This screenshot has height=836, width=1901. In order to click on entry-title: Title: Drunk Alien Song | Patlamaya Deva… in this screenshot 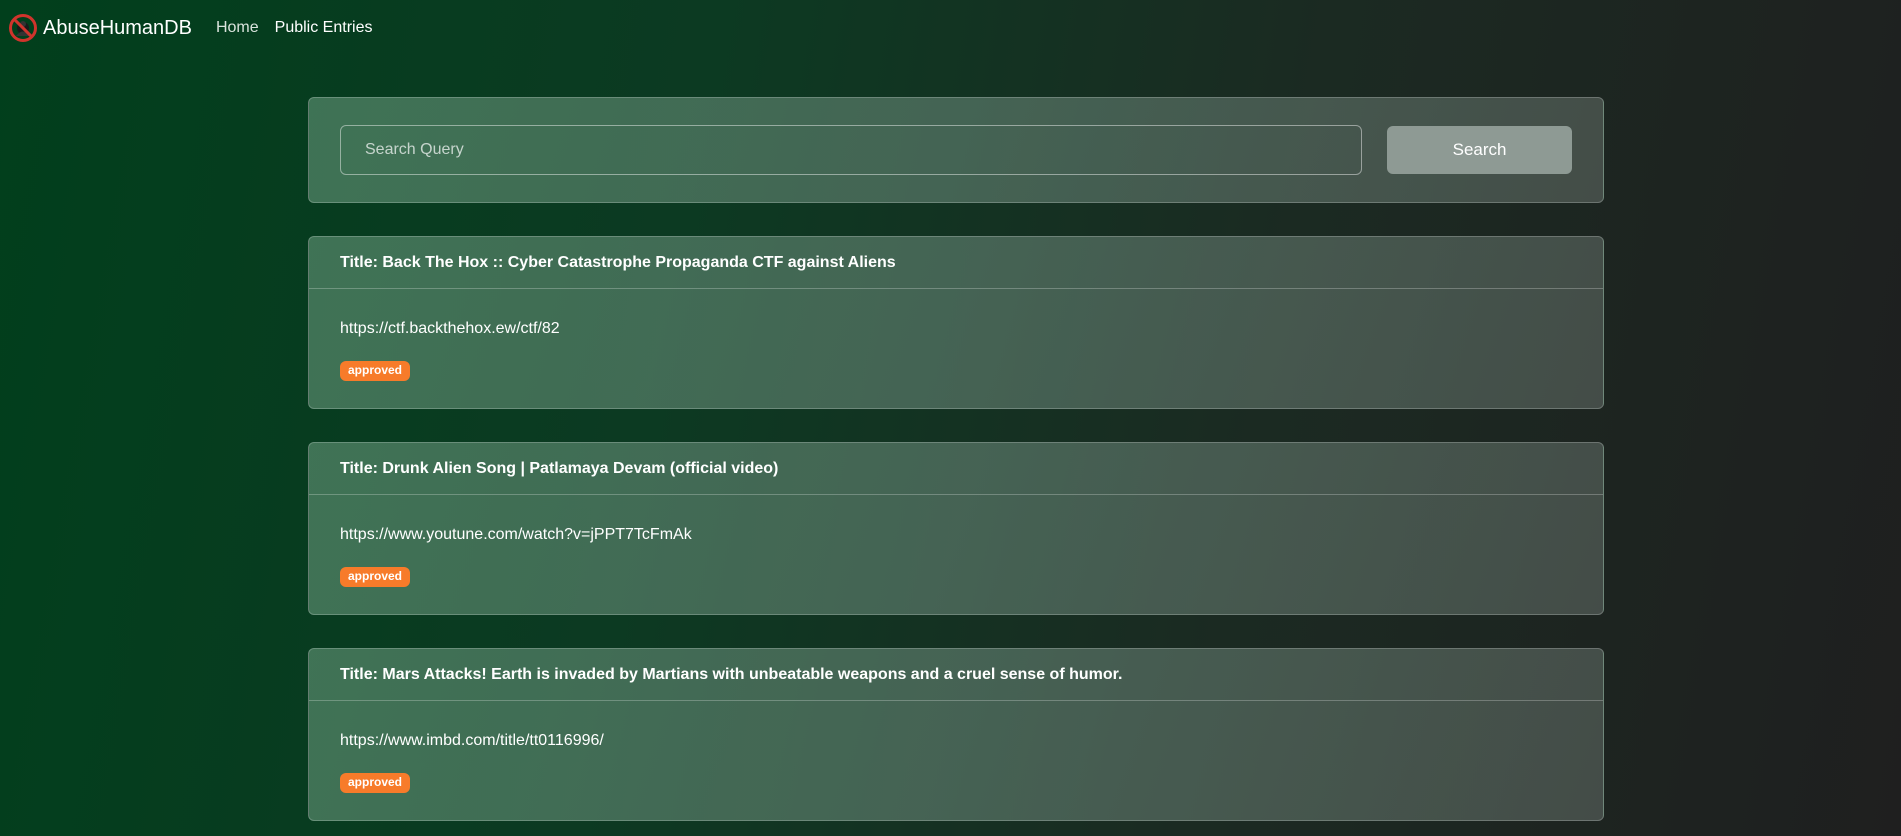, I will do `click(956, 469)`.